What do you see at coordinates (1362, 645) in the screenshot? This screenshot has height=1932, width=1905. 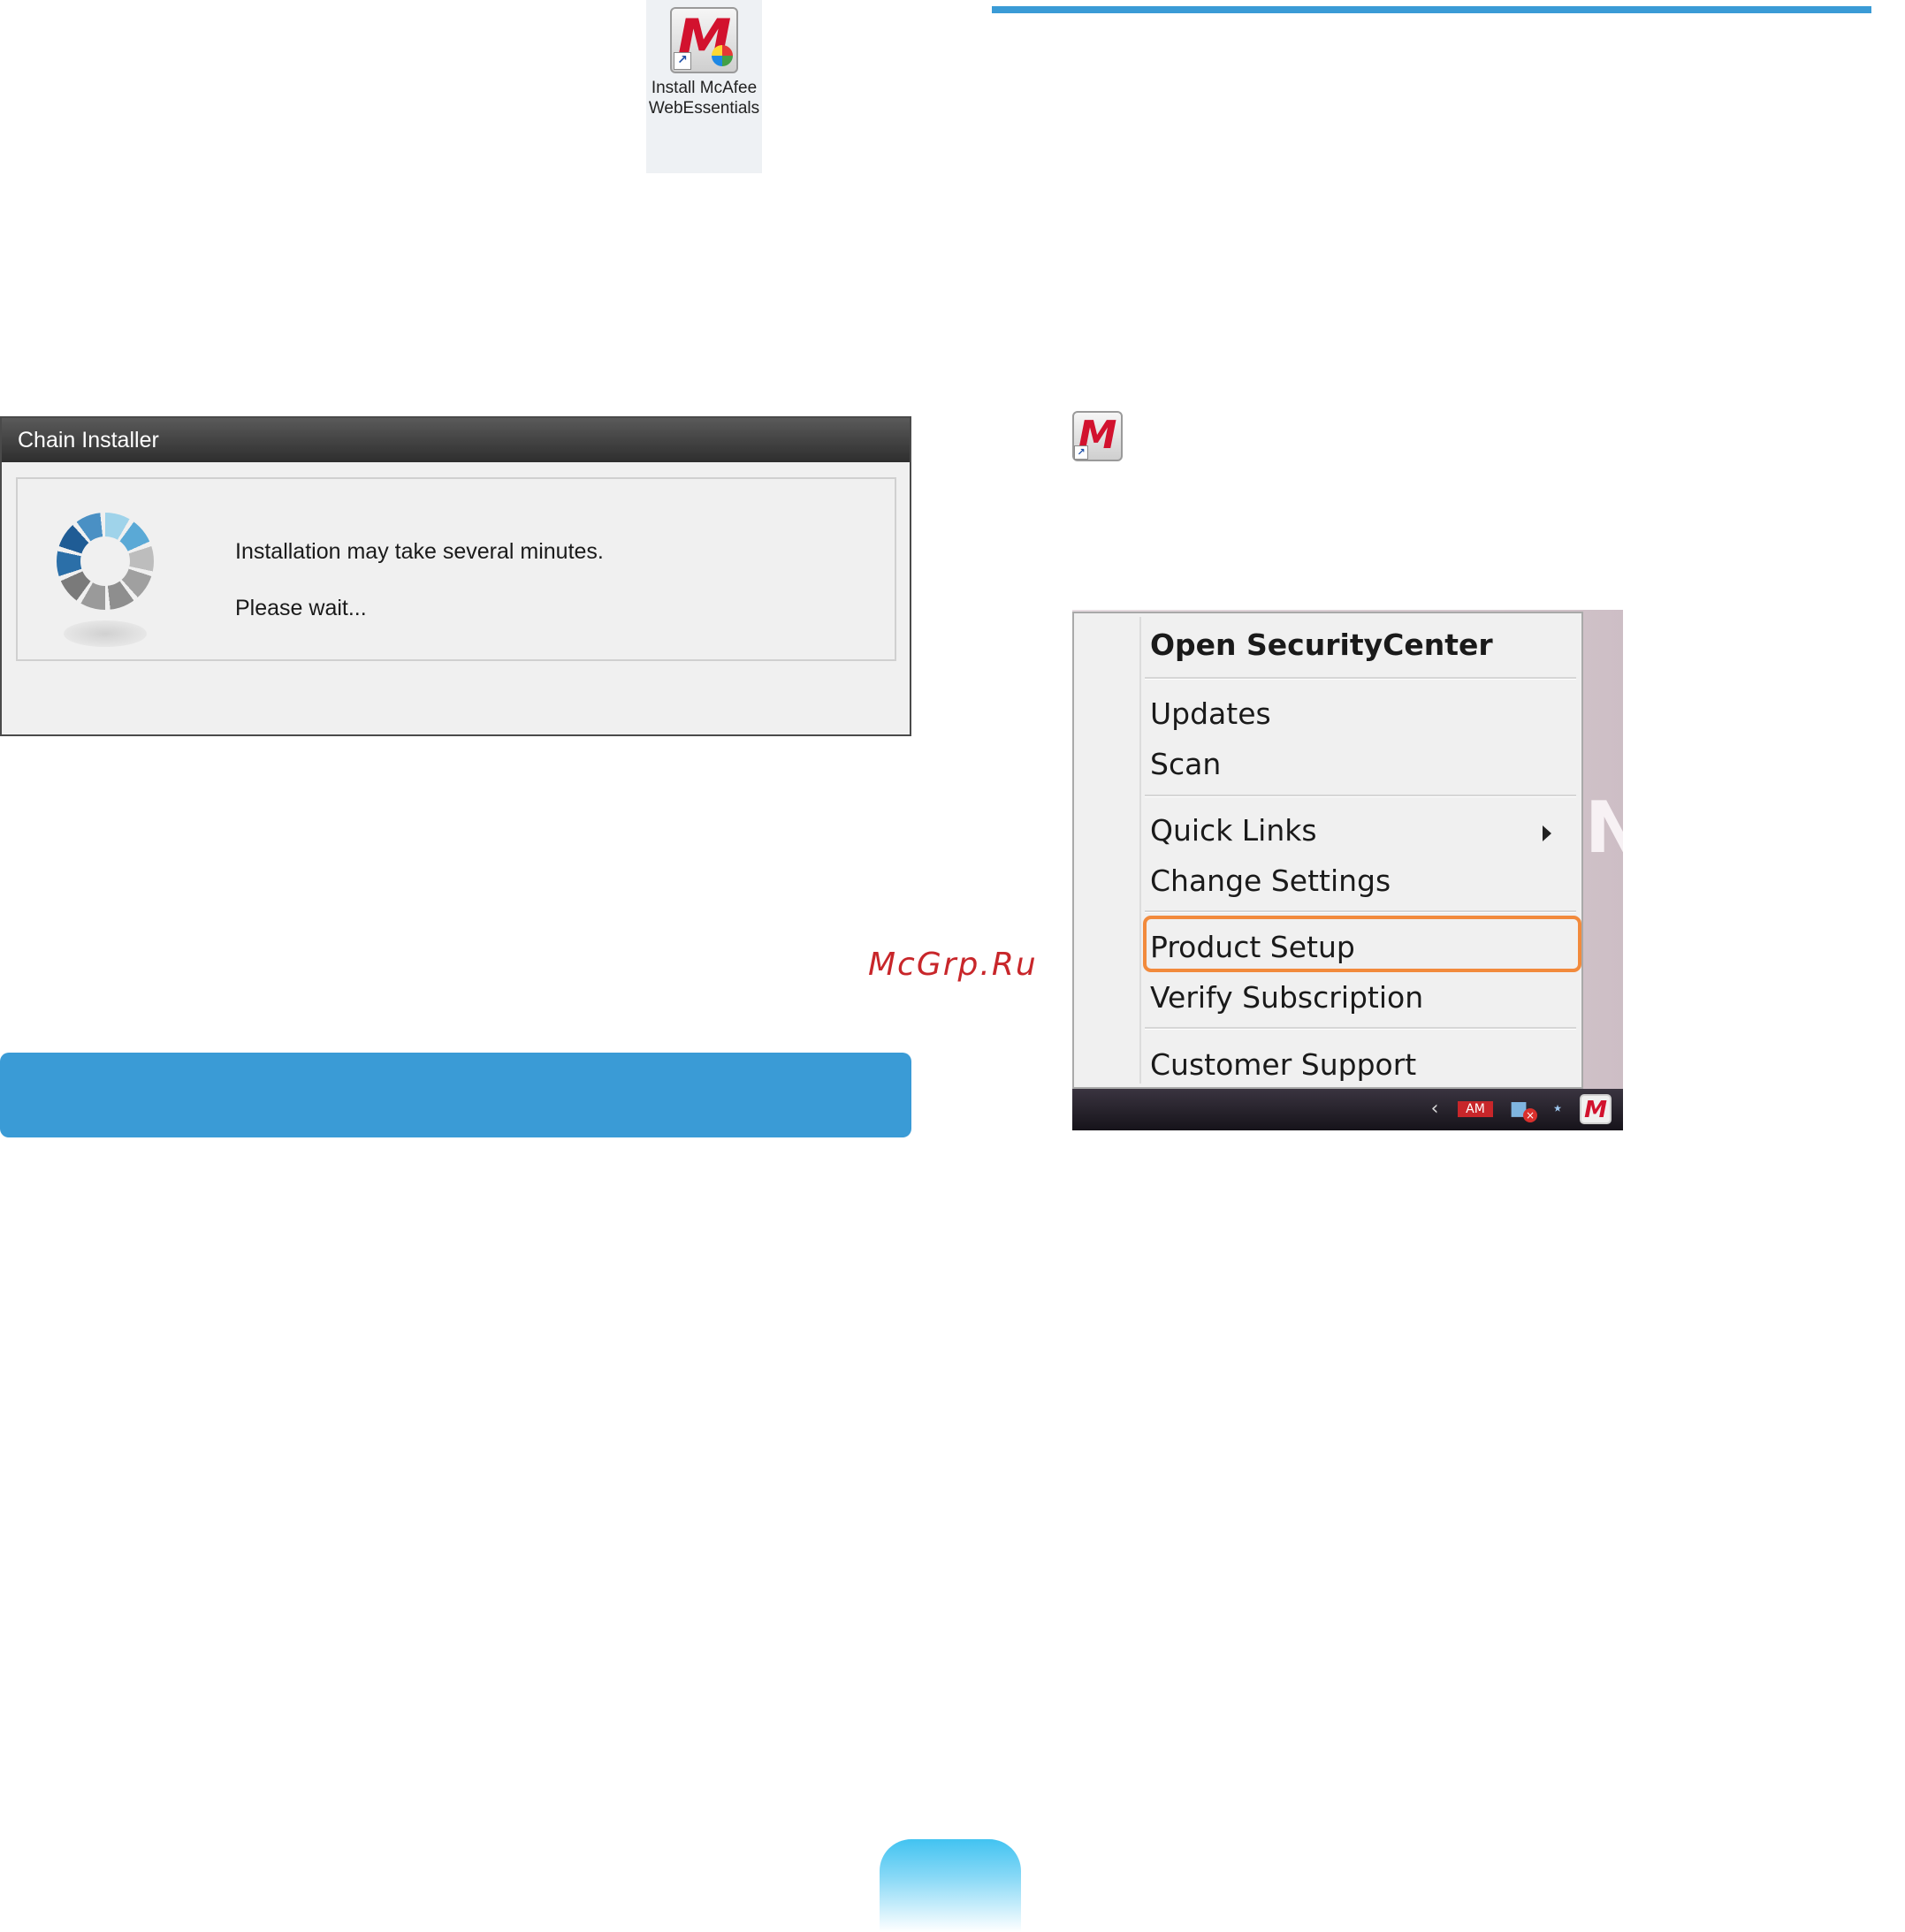 I see `menu-item-open-securitycenter: Open SecurityCenter` at bounding box center [1362, 645].